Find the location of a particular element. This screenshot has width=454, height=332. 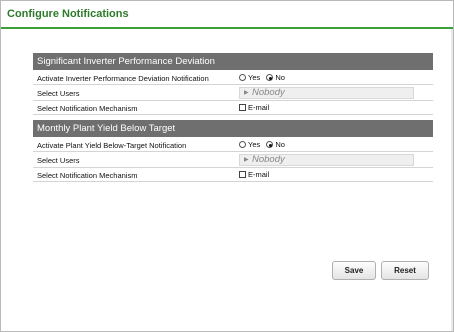

activate-yield-options: Yes No is located at coordinates (264, 144).